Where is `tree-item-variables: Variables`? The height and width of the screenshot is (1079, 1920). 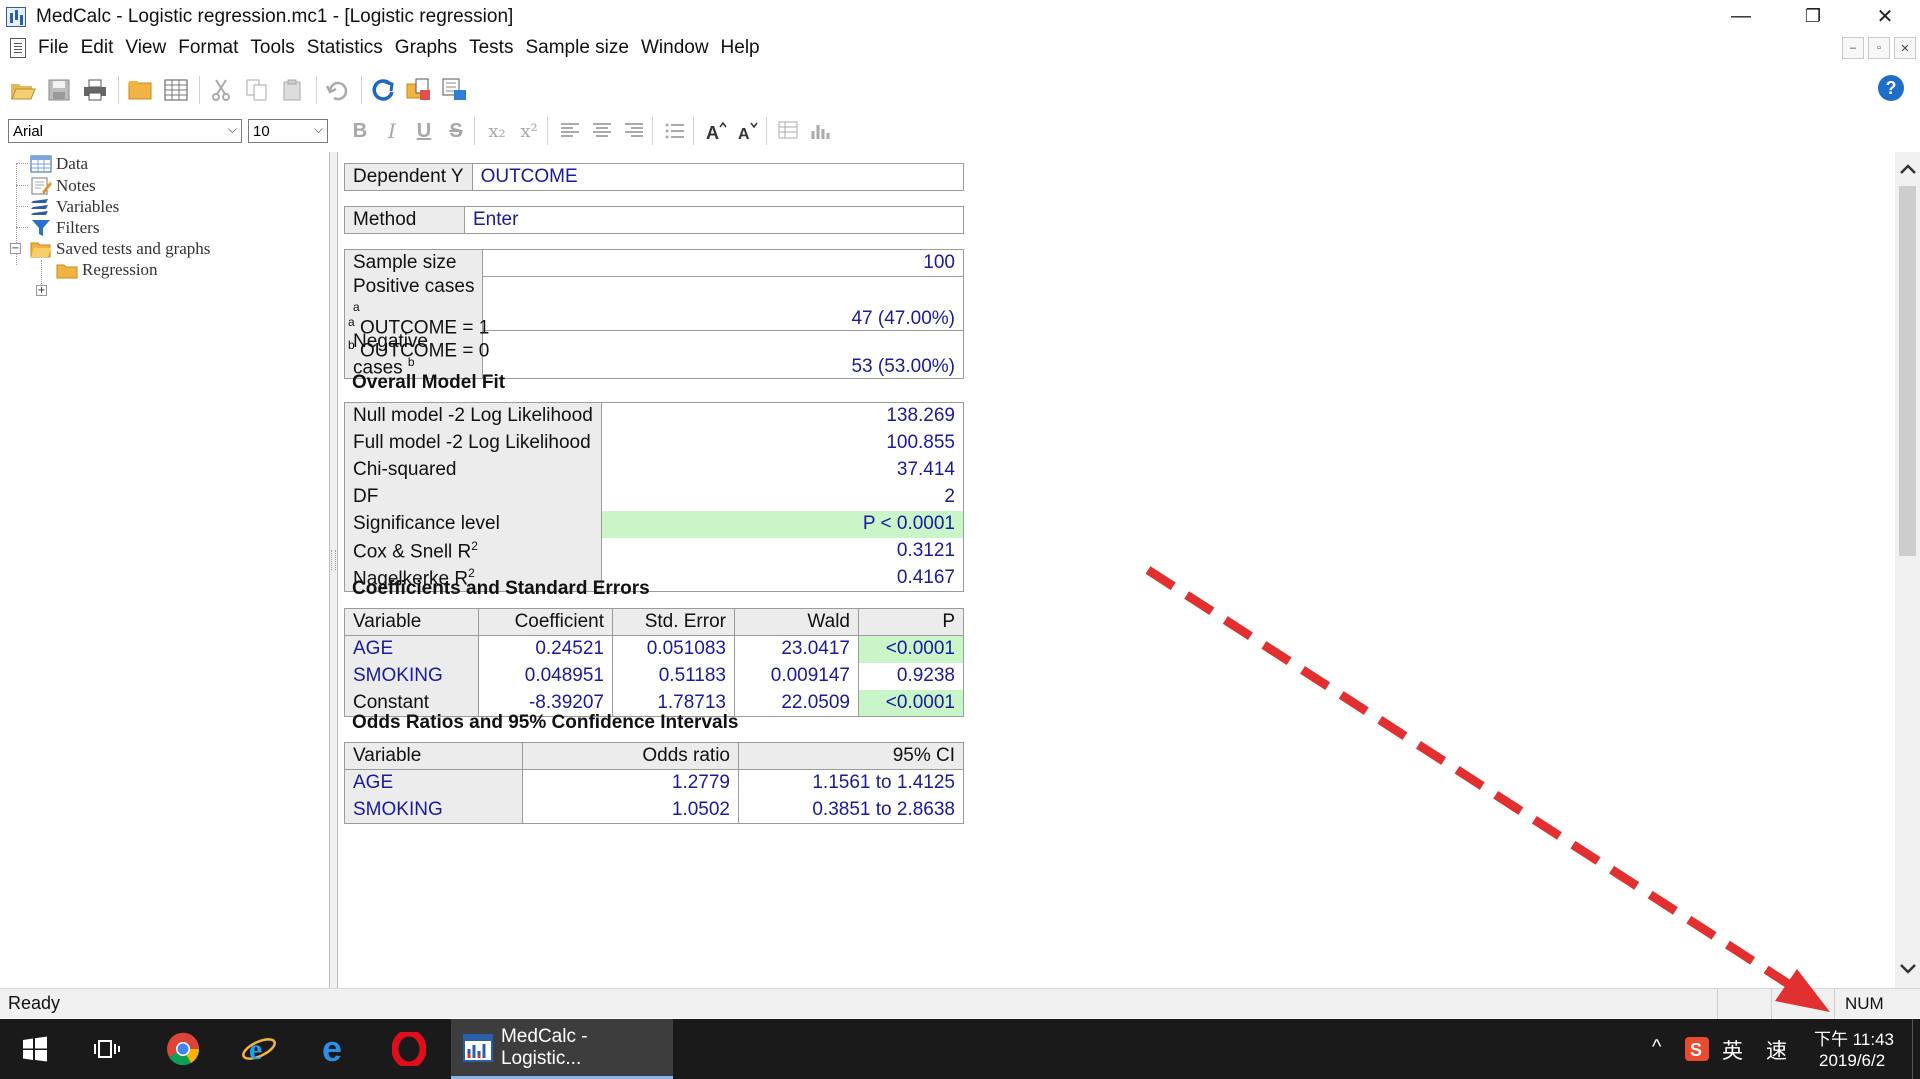
tree-item-variables: Variables is located at coordinates (74, 207).